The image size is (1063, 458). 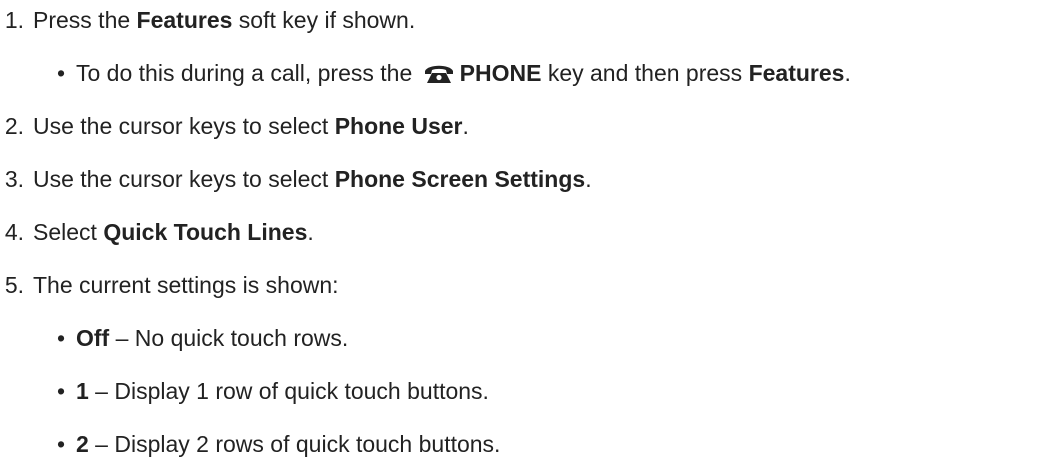 What do you see at coordinates (847, 73) in the screenshot?
I see `sub-text: .` at bounding box center [847, 73].